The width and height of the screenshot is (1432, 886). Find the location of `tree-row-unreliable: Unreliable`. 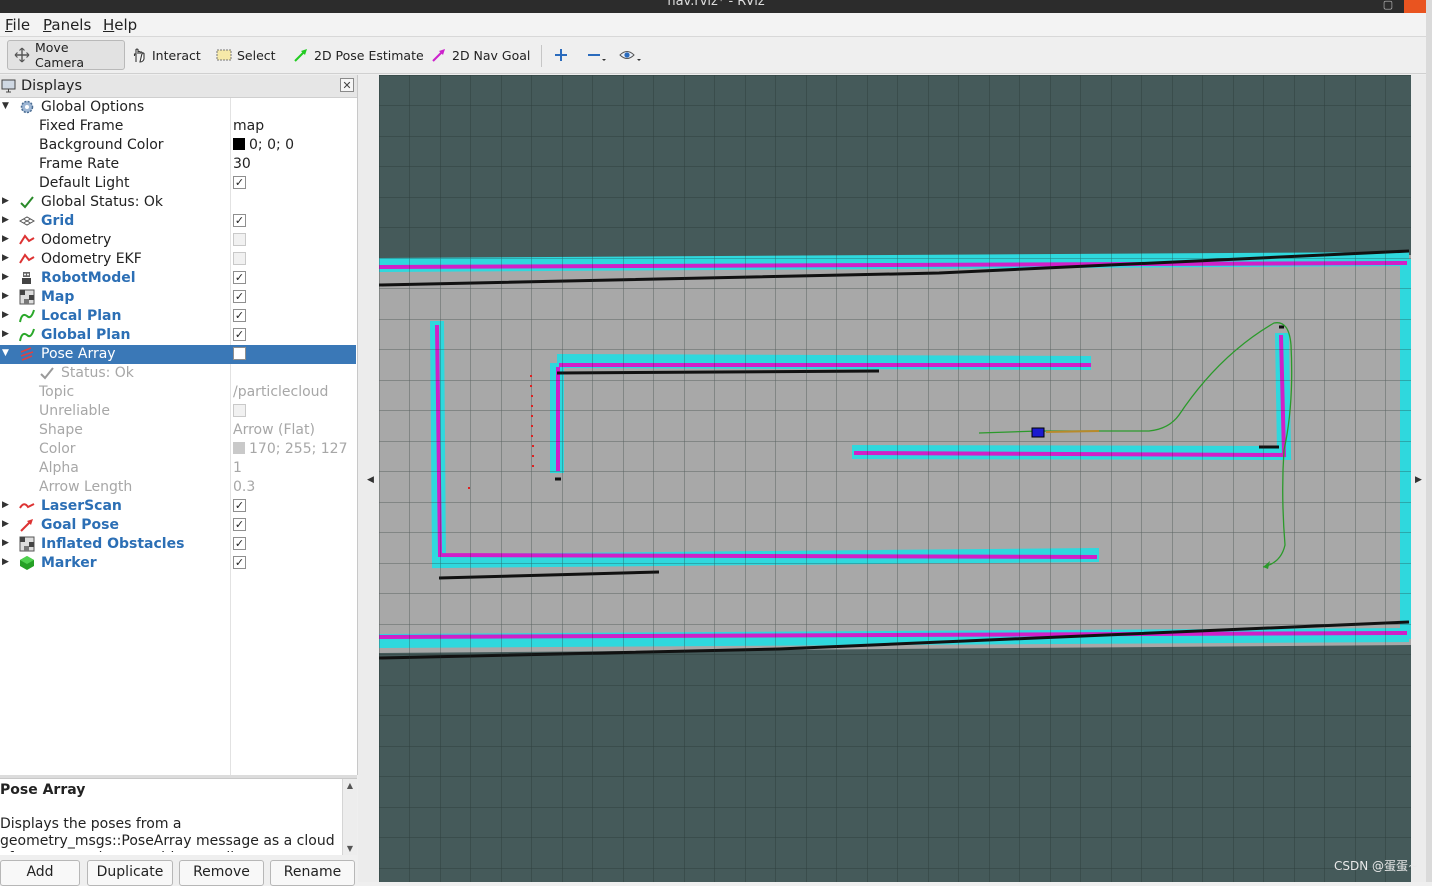

tree-row-unreliable: Unreliable is located at coordinates (178, 411).